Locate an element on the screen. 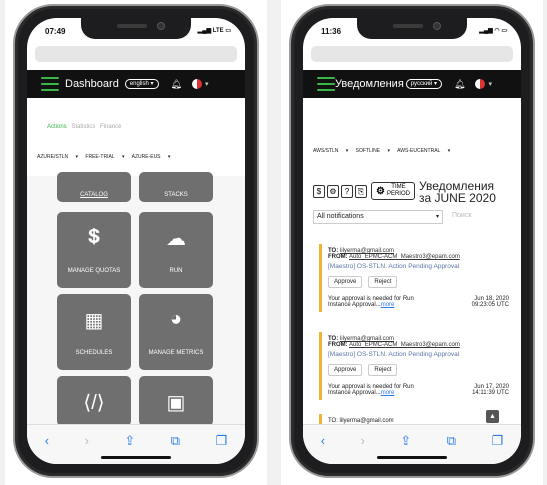 Image resolution: width=547 pixels, height=485 pixels. tile-run: ☁︎ RUN is located at coordinates (176, 250).